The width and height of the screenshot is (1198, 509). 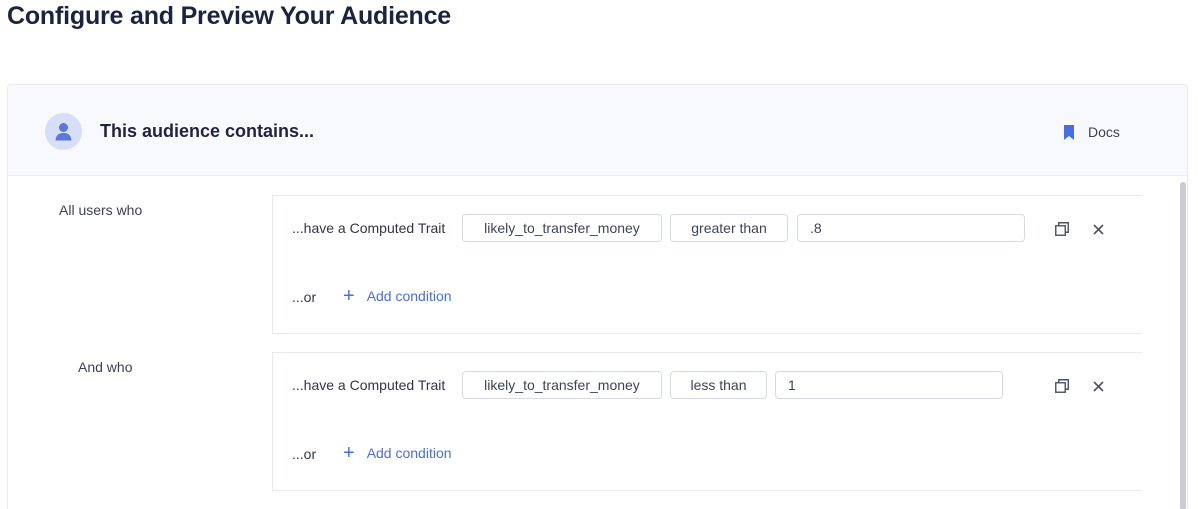 I want to click on page-title: Configure and Preview Your Audience, so click(x=229, y=16).